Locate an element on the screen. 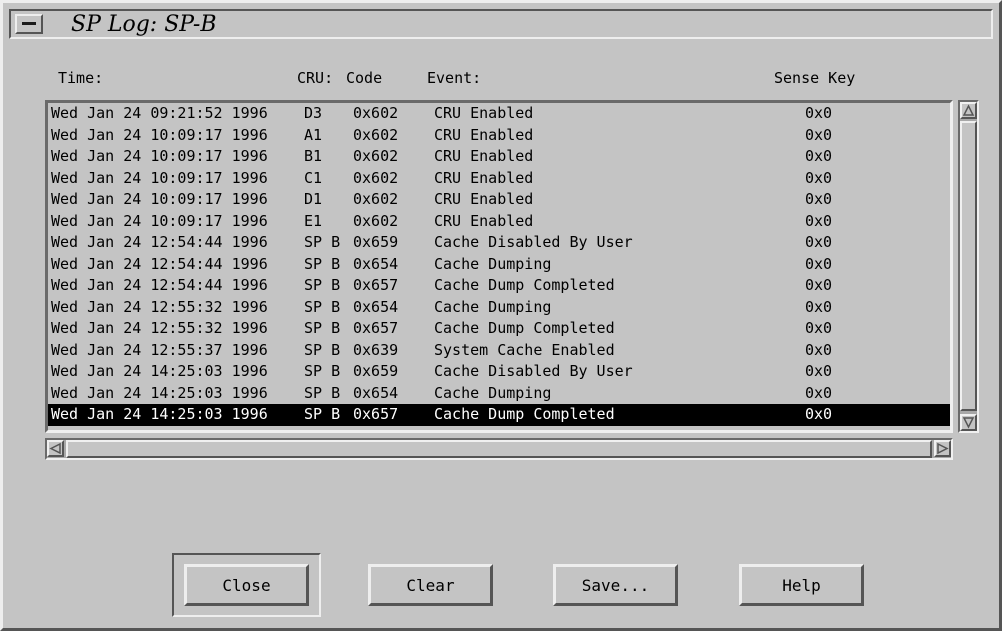 This screenshot has width=1002, height=631. vertical-scrollbar is located at coordinates (968, 266).